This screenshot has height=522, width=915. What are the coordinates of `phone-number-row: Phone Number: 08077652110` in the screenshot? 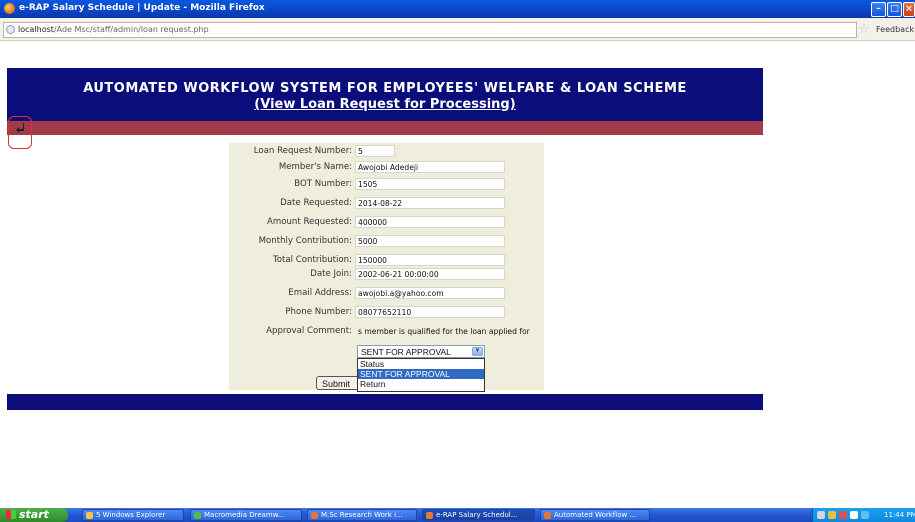 It's located at (386, 313).